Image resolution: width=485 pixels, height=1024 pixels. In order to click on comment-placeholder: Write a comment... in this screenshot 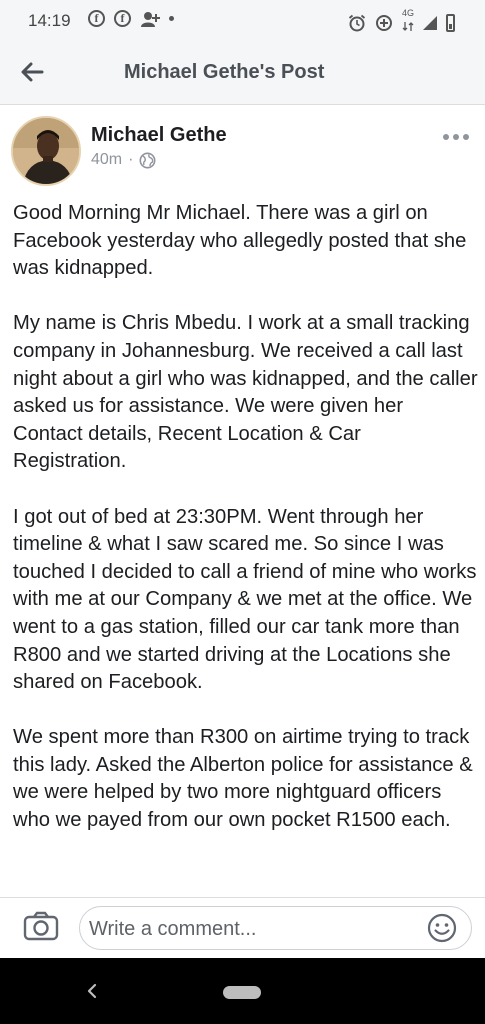, I will do `click(173, 929)`.